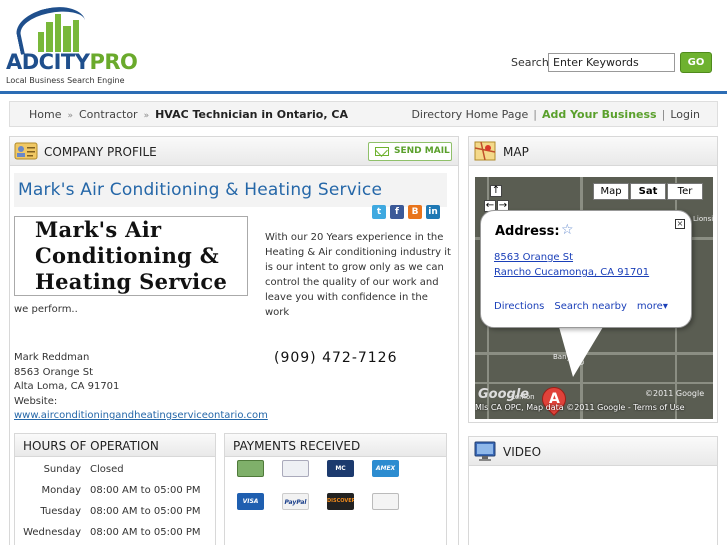  What do you see at coordinates (65, 80) in the screenshot?
I see `logo-tagline: Local Business Search Engine` at bounding box center [65, 80].